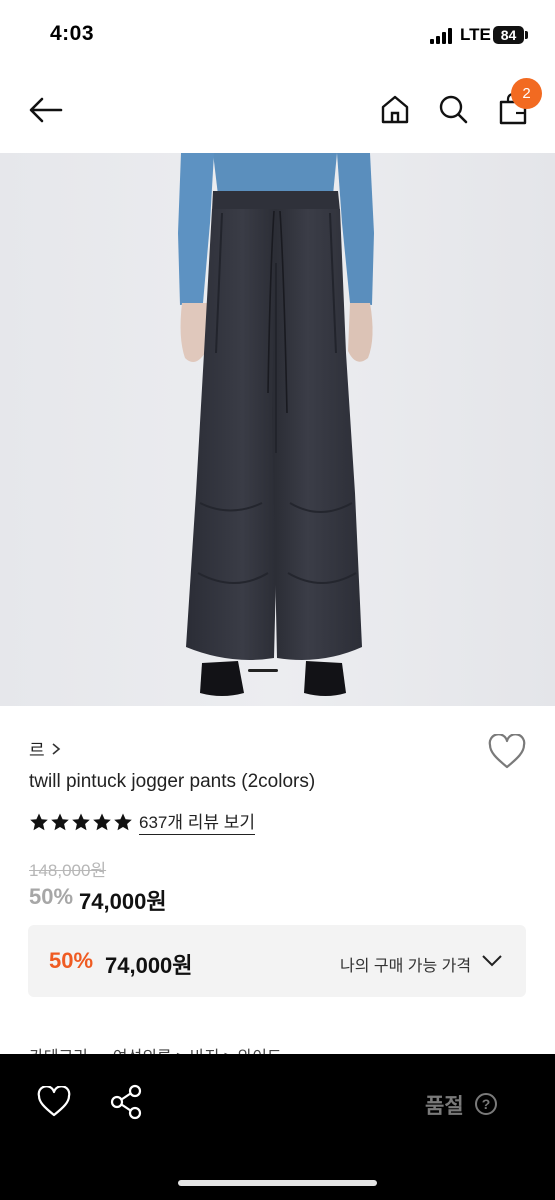 The width and height of the screenshot is (555, 1200). What do you see at coordinates (277, 961) in the screenshot?
I see `my-price-dropdown: 50% 74,000원 나의 구매 가능 가격` at bounding box center [277, 961].